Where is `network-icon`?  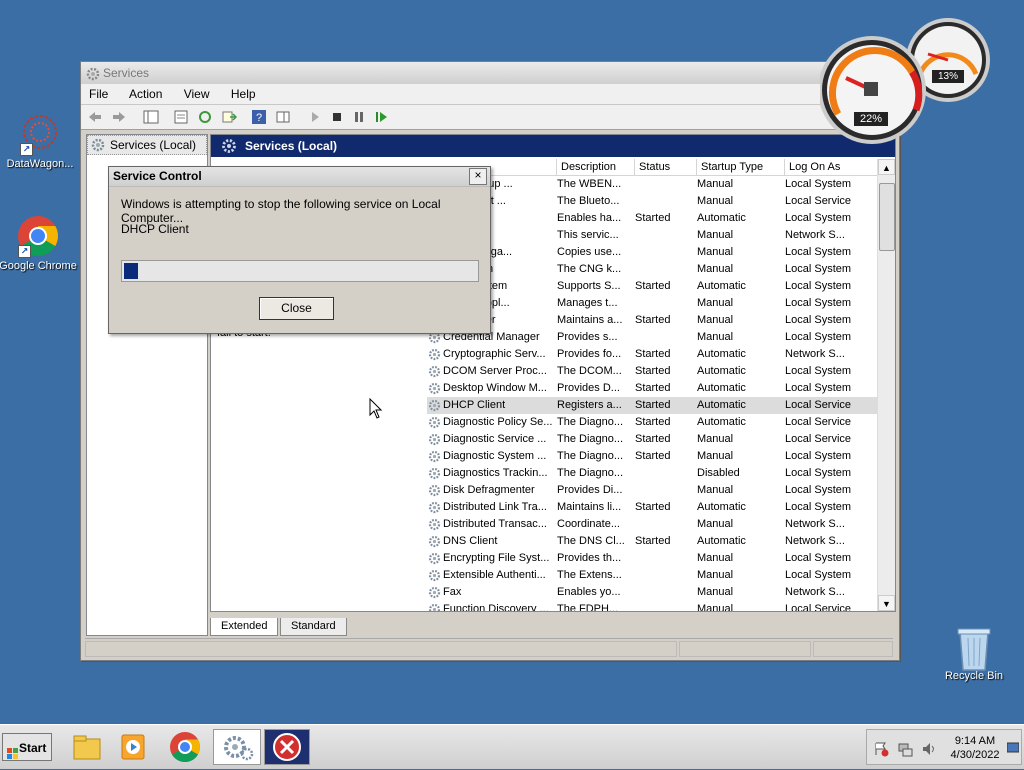
network-icon is located at coordinates (905, 750).